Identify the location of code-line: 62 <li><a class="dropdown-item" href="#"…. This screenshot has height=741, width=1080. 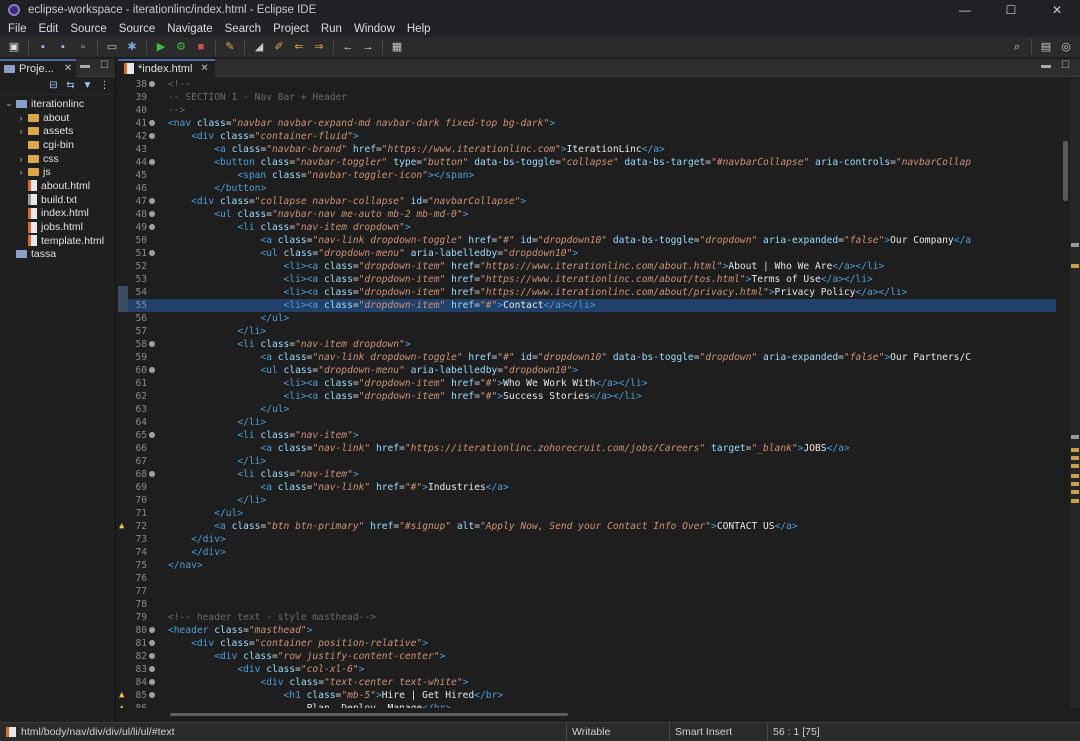
(587, 396).